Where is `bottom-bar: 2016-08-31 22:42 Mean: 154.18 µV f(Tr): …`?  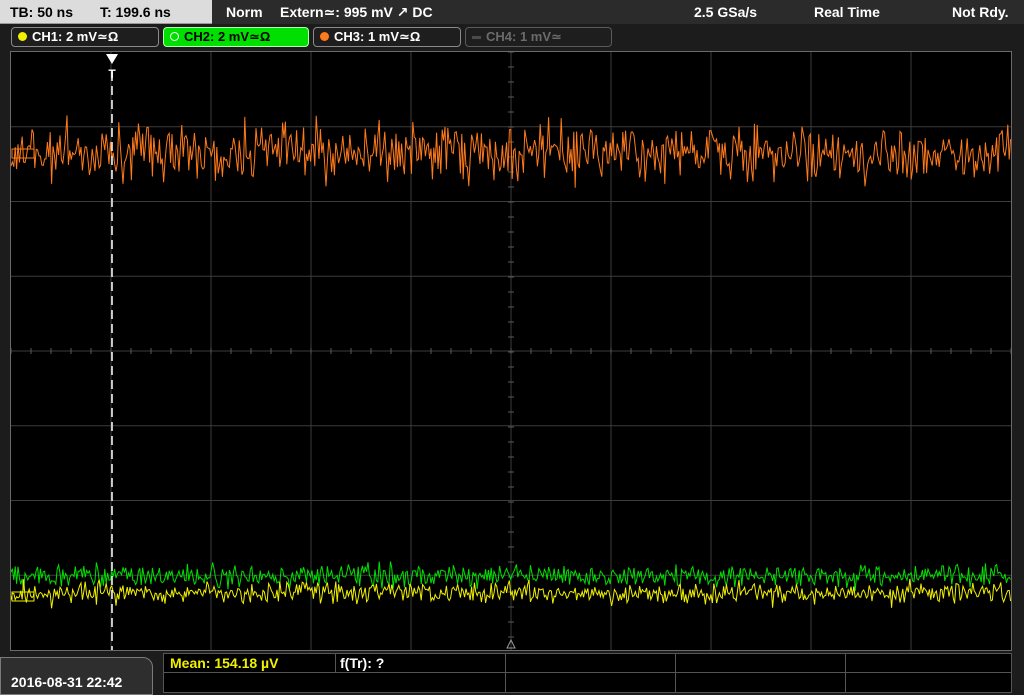
bottom-bar: 2016-08-31 22:42 Mean: 154.18 µV f(Tr): … is located at coordinates (512, 673).